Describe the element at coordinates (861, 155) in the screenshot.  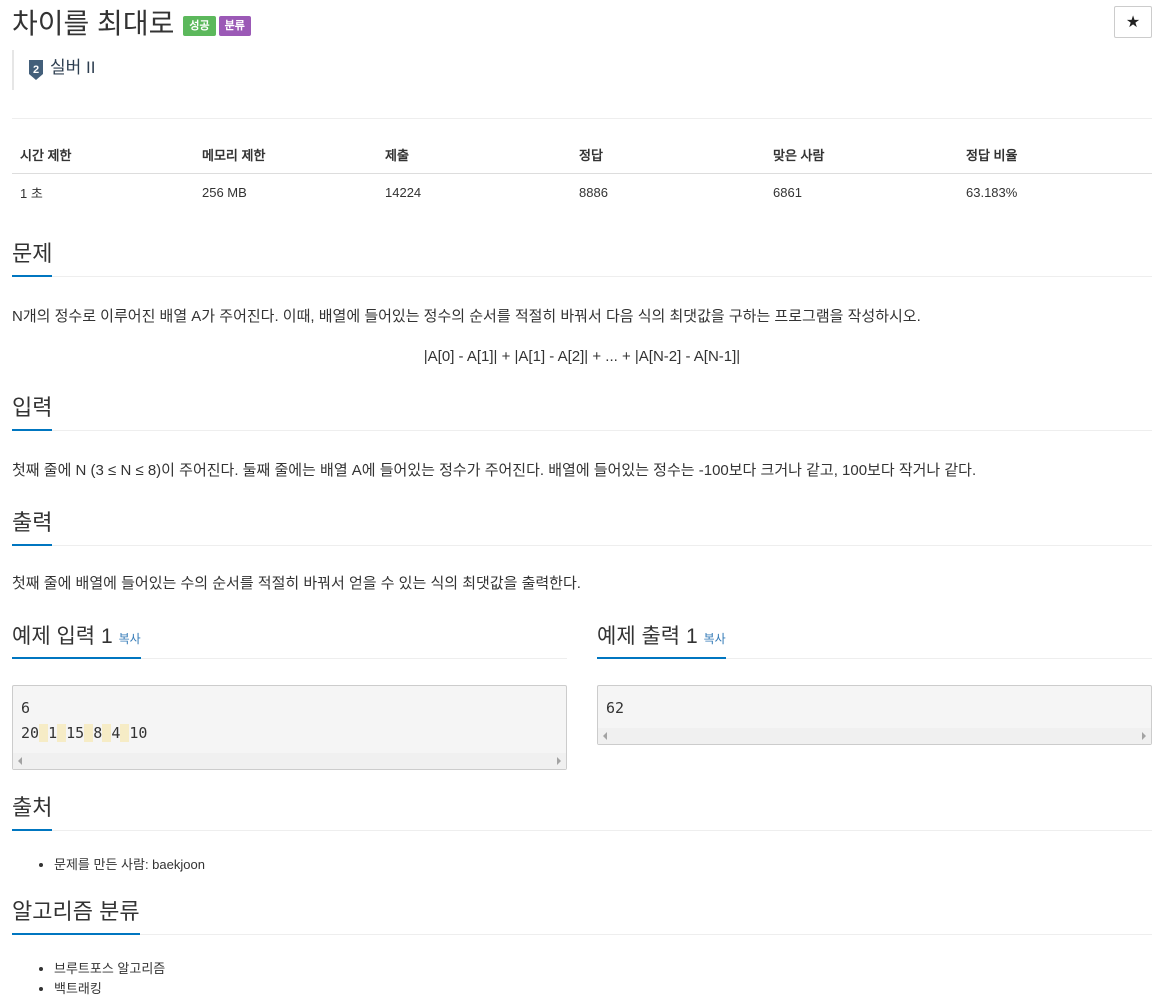
I see `header-solvers: 맞은 사람` at that location.